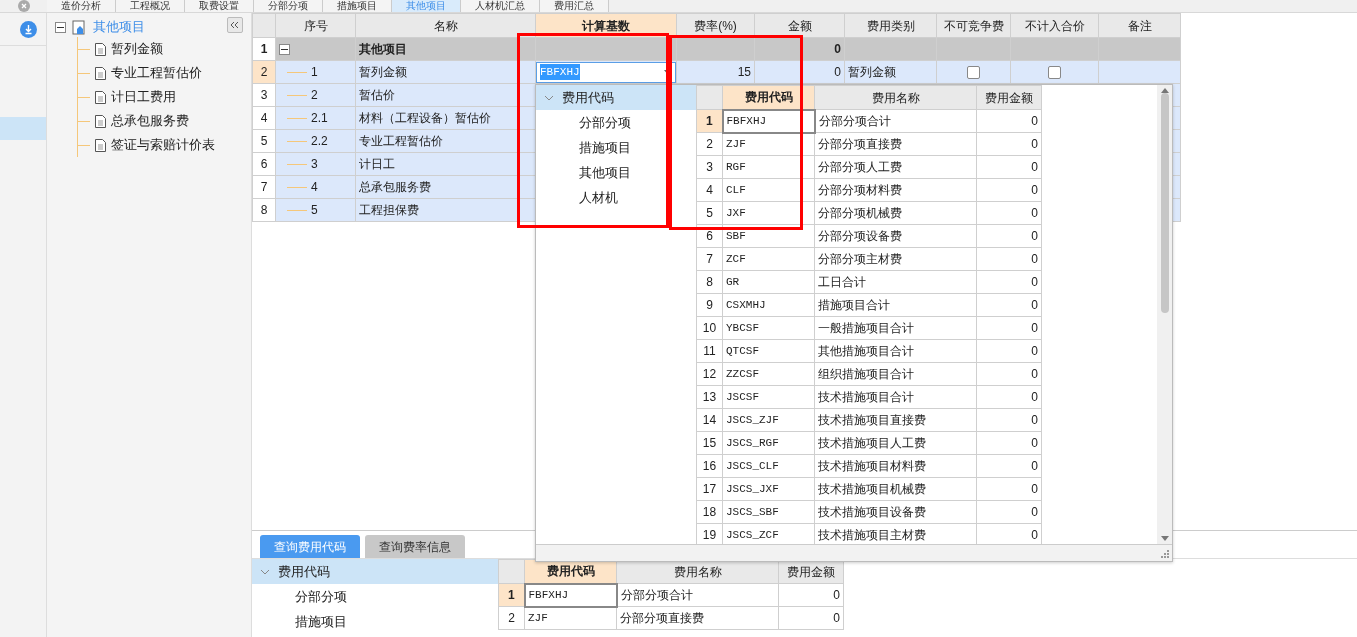  Describe the element at coordinates (1164, 538) in the screenshot. I see `scroll-down-icon` at that location.